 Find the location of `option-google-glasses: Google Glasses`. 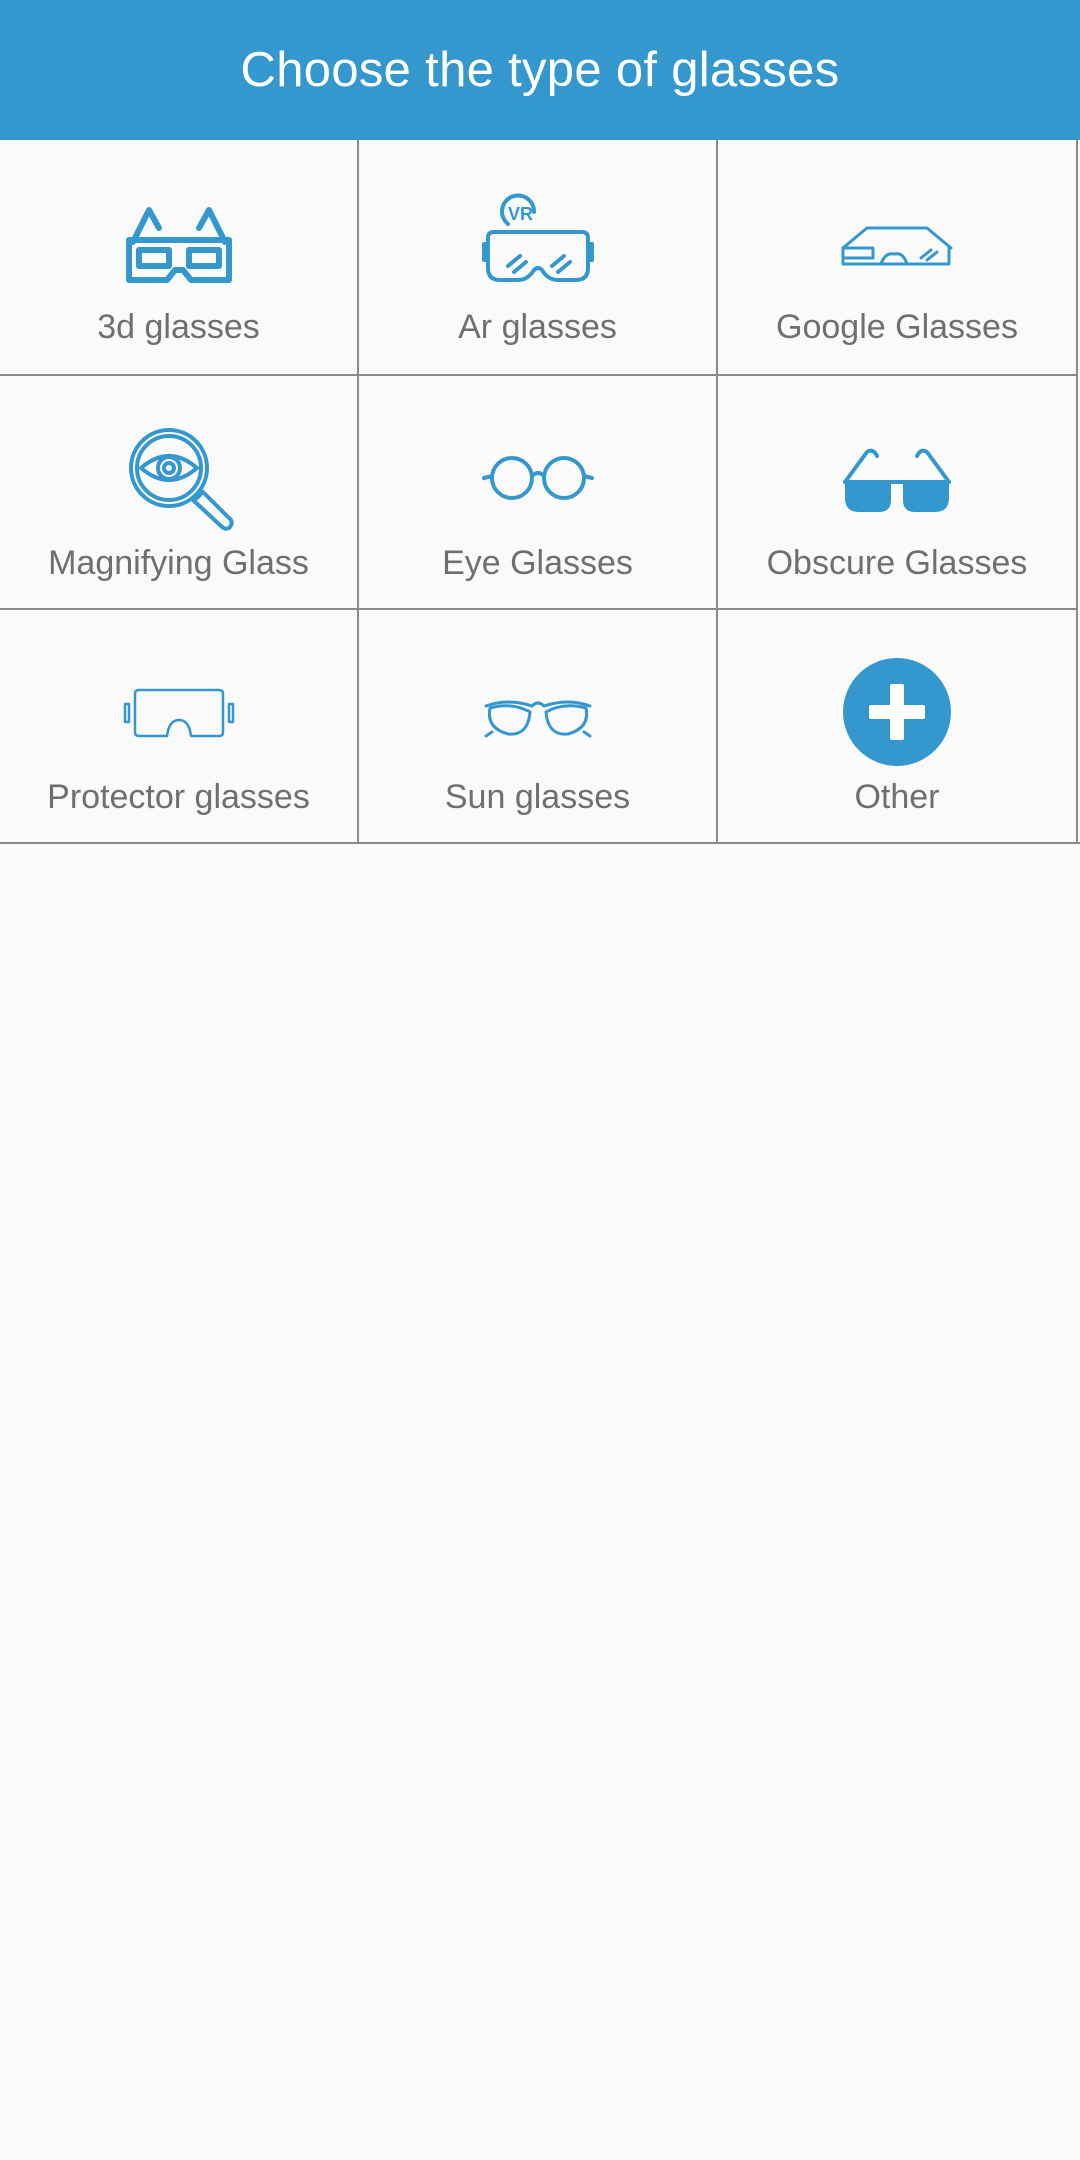

option-google-glasses: Google Glasses is located at coordinates (898, 257).